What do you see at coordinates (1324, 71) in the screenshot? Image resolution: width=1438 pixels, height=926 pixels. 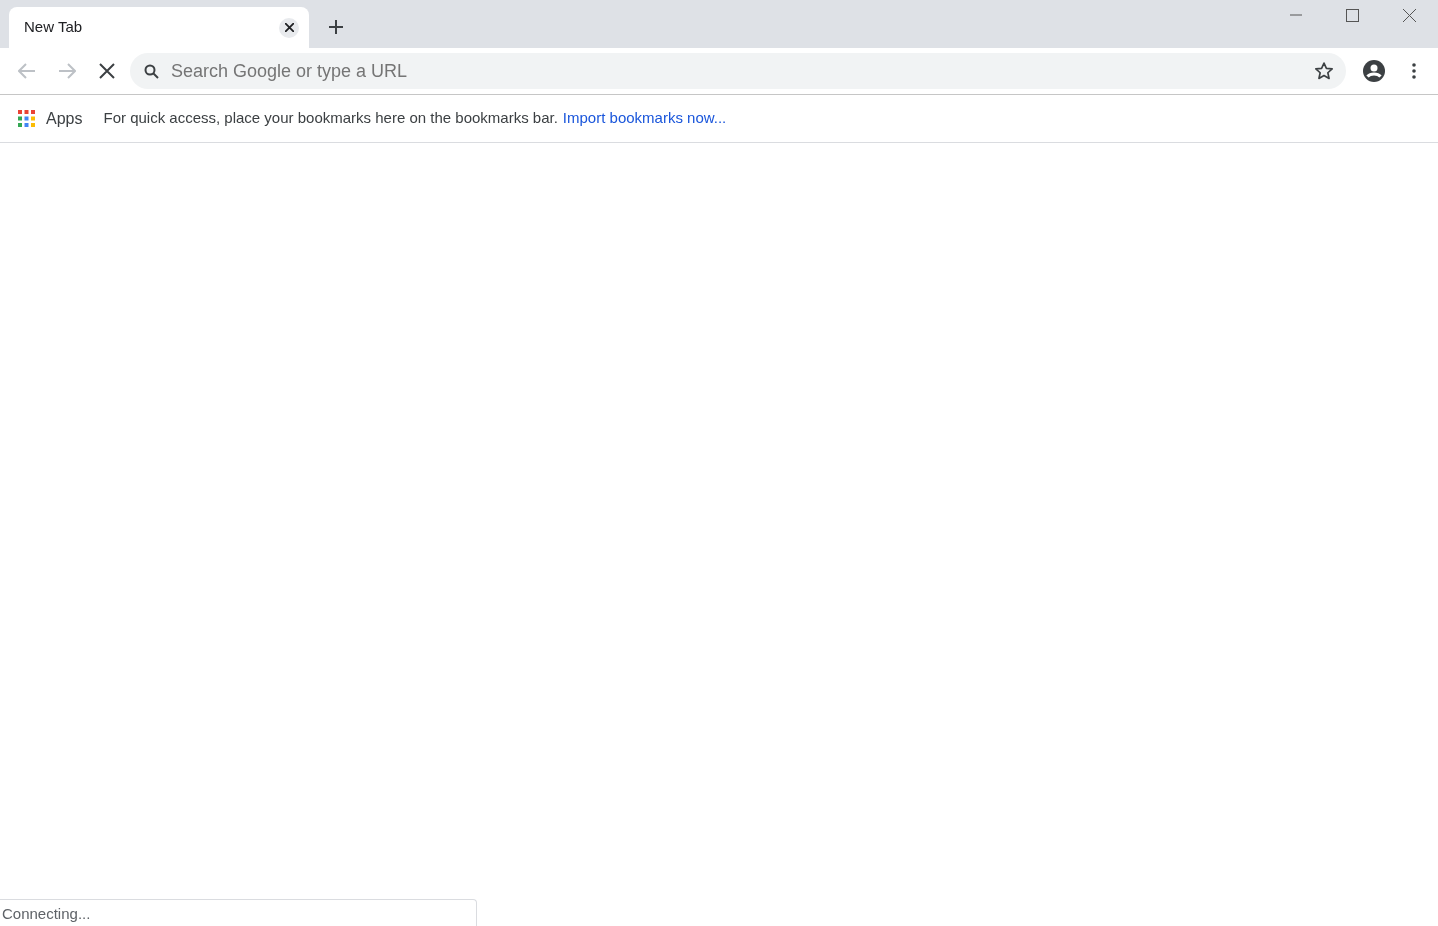 I see `star-icon` at bounding box center [1324, 71].